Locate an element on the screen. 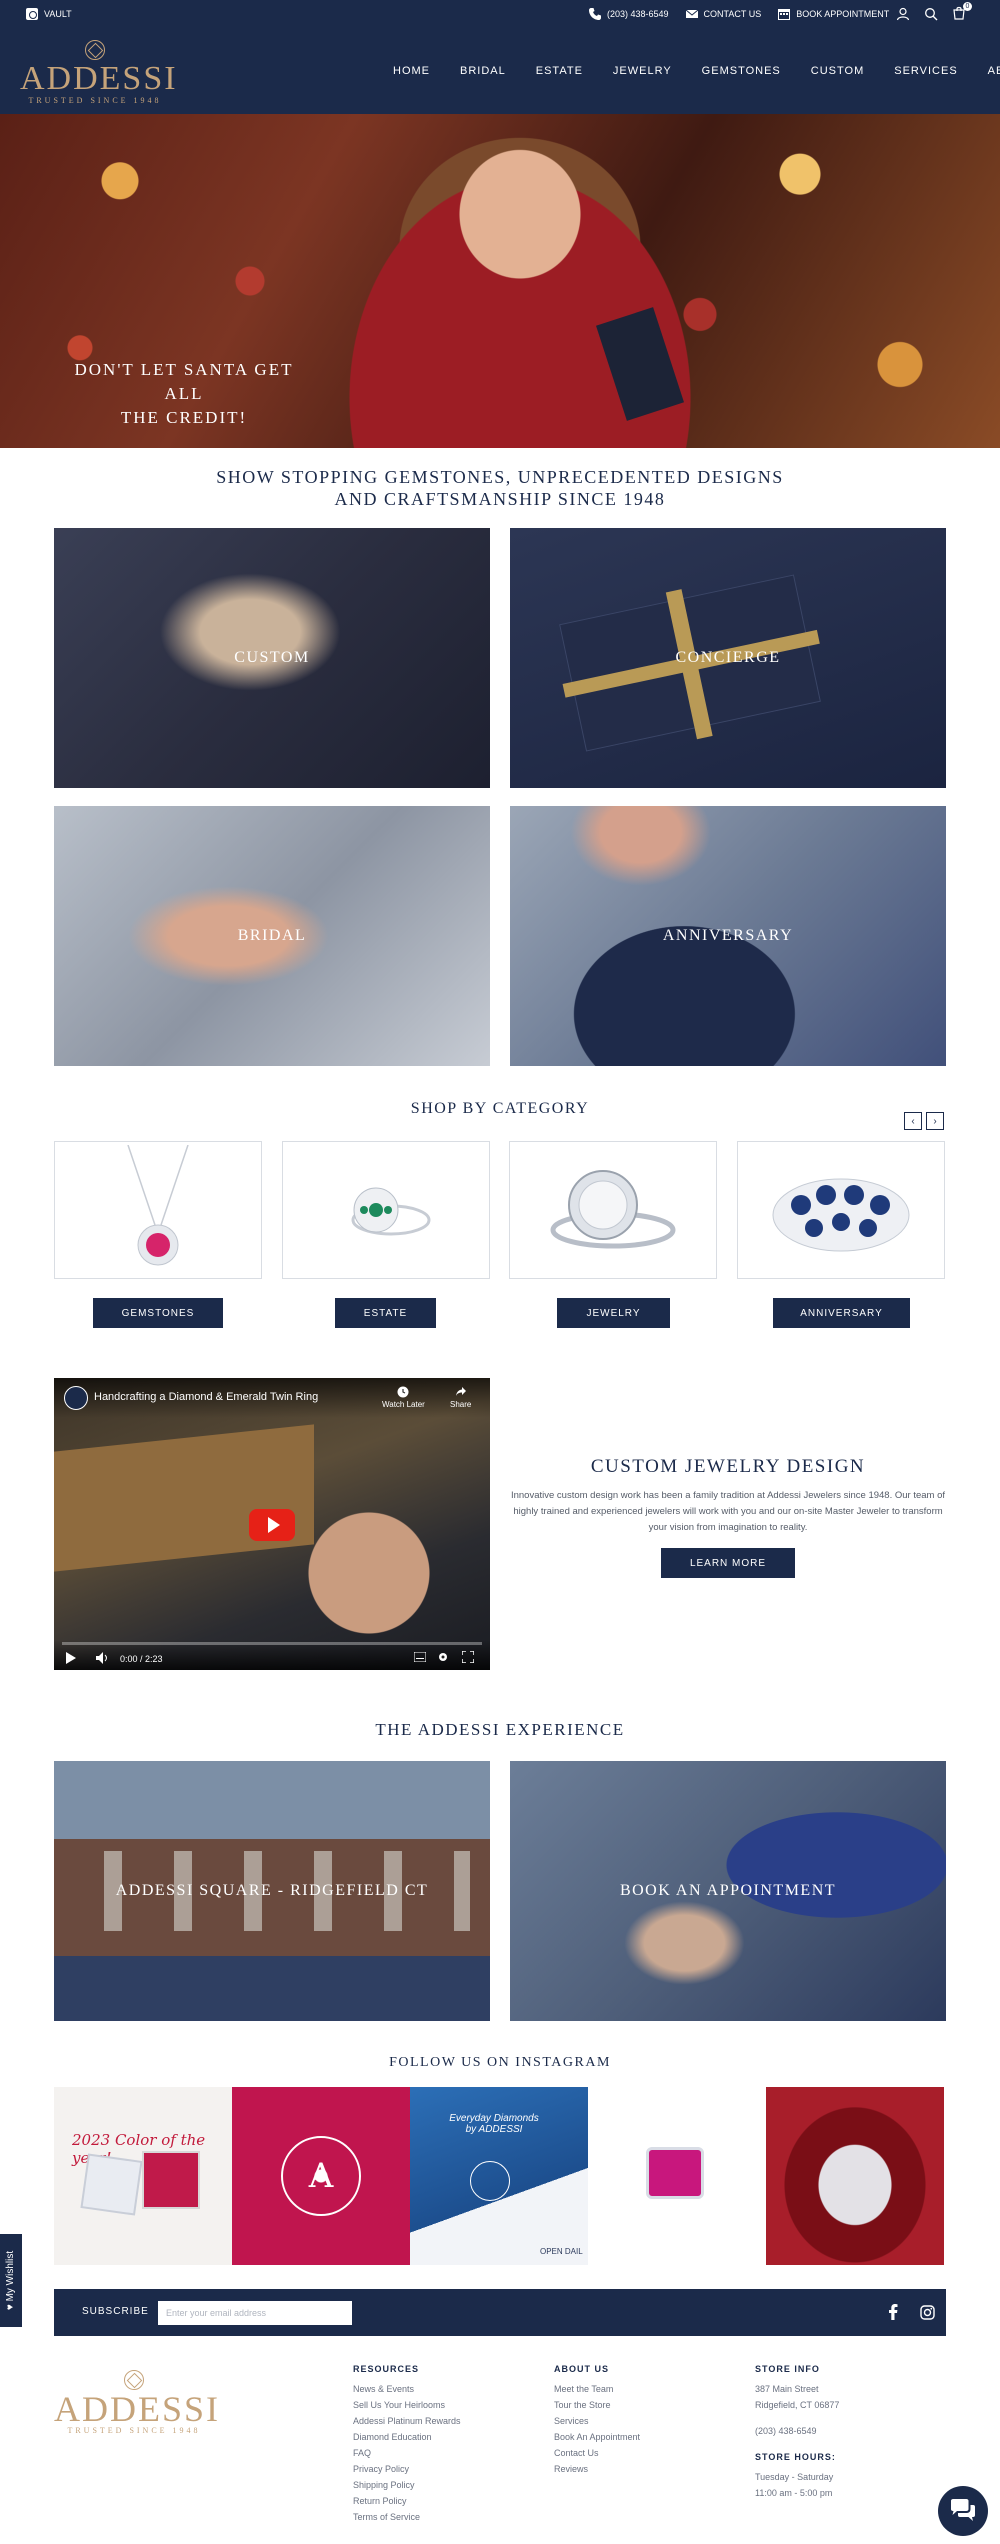 This screenshot has height=2544, width=1000. pendant-necklace-image is located at coordinates (158, 1205).